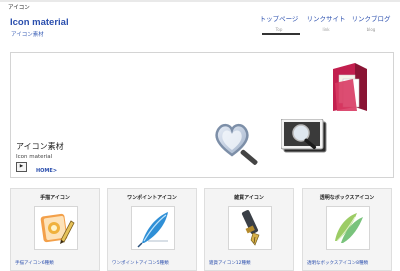 The height and width of the screenshot is (271, 400). I want to click on category-card-onepoint: ワンポイントアイコン ワンポイントアイコン5種類, so click(152, 229).